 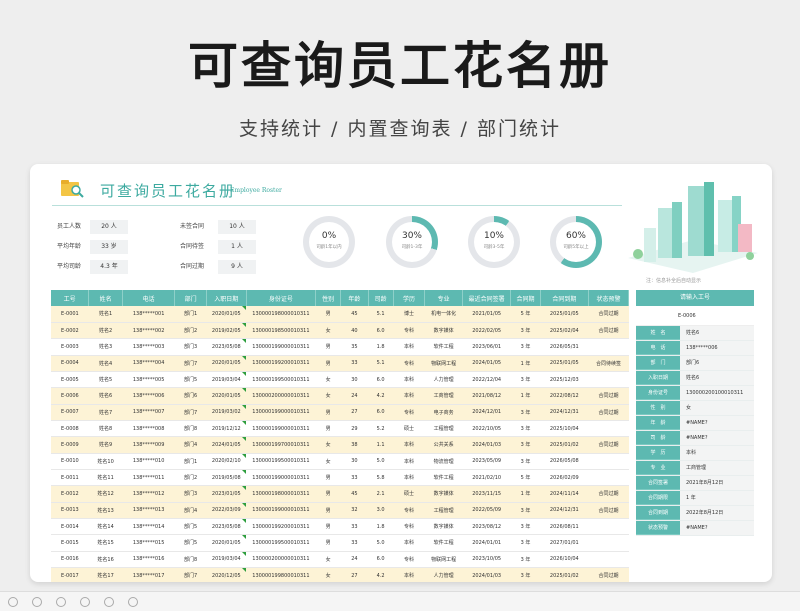 I want to click on lookup-row: 入职日期 姓名6, so click(x=695, y=378).